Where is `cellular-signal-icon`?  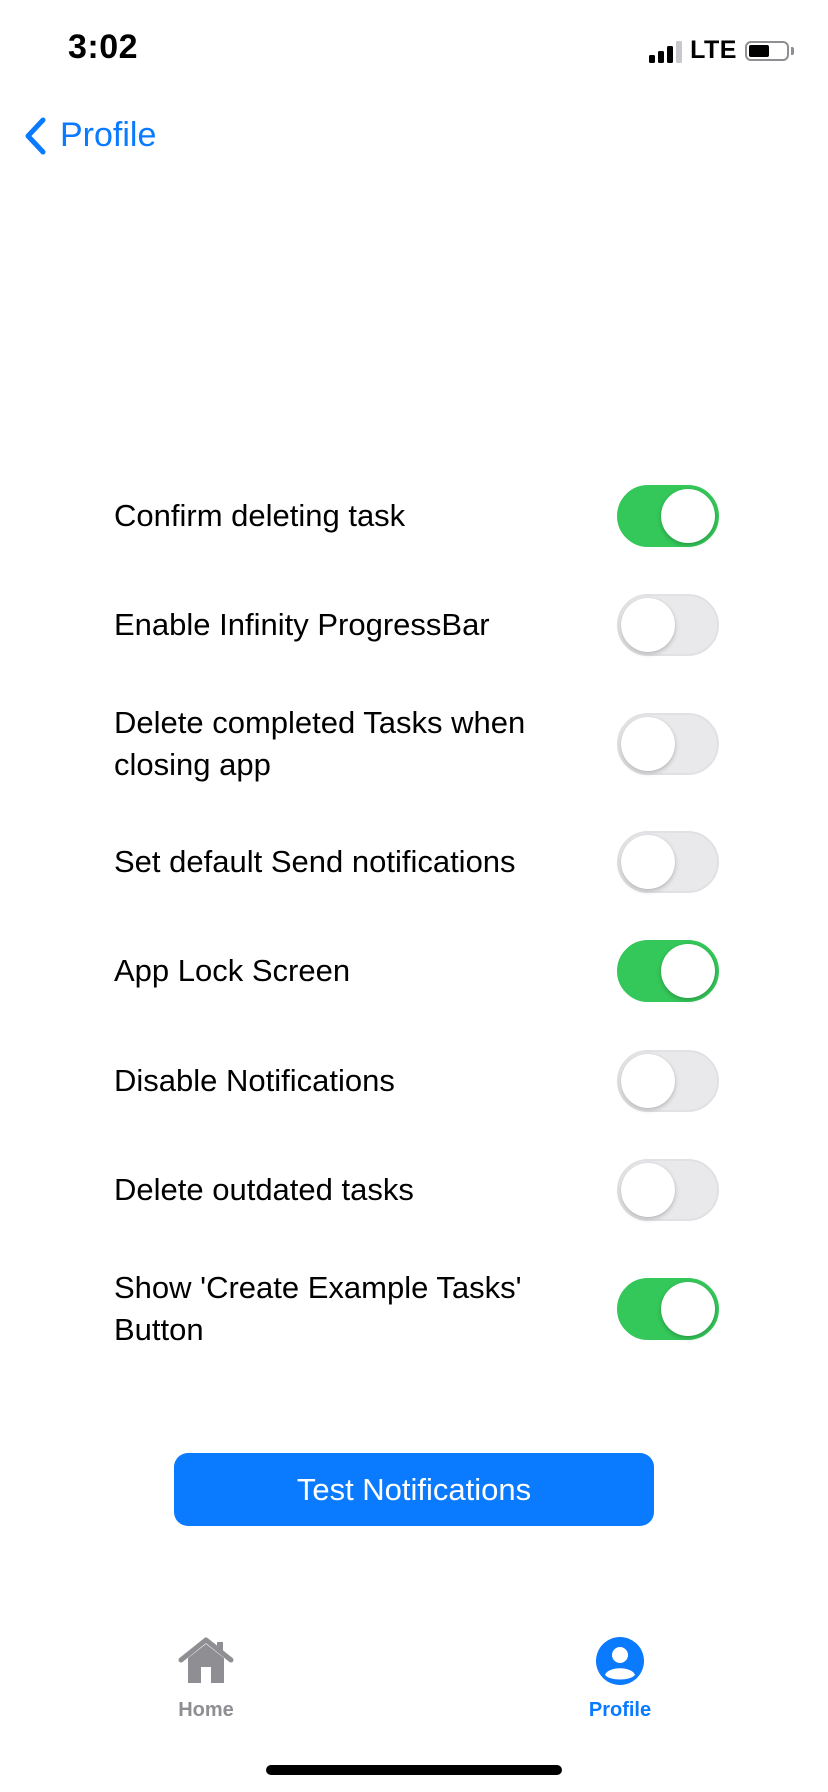 cellular-signal-icon is located at coordinates (666, 51).